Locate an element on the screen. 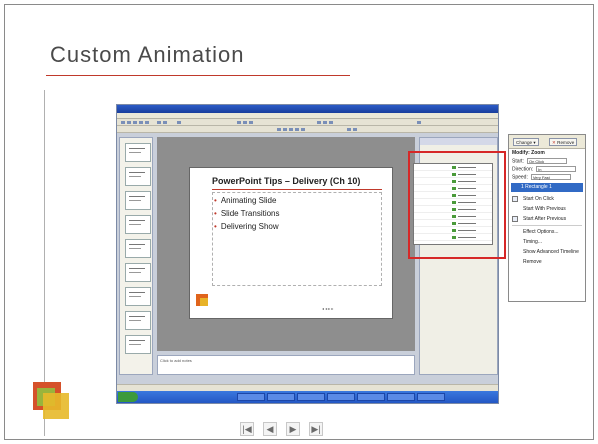 The image size is (598, 444). speed-field-row: Speed: Very Fast is located at coordinates (547, 177).